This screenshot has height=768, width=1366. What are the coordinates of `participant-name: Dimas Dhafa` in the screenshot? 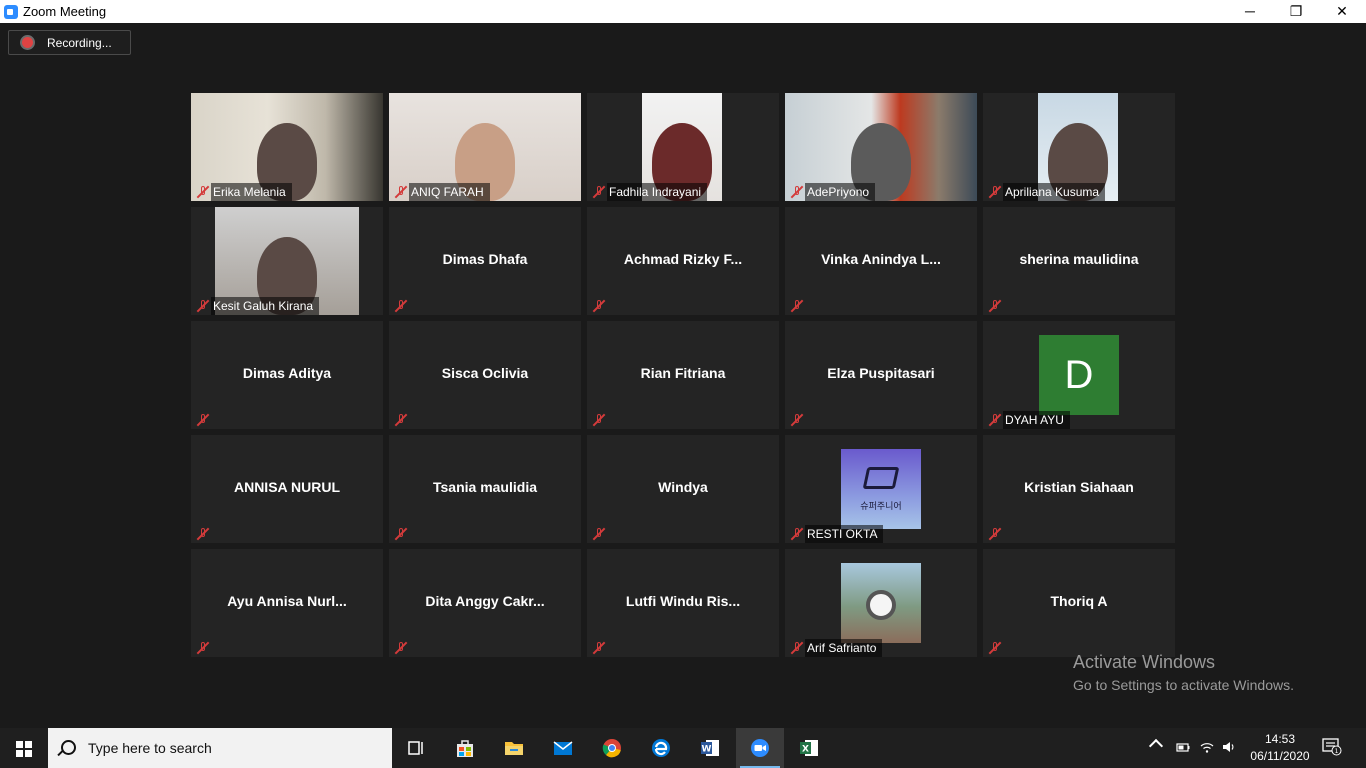 It's located at (485, 259).